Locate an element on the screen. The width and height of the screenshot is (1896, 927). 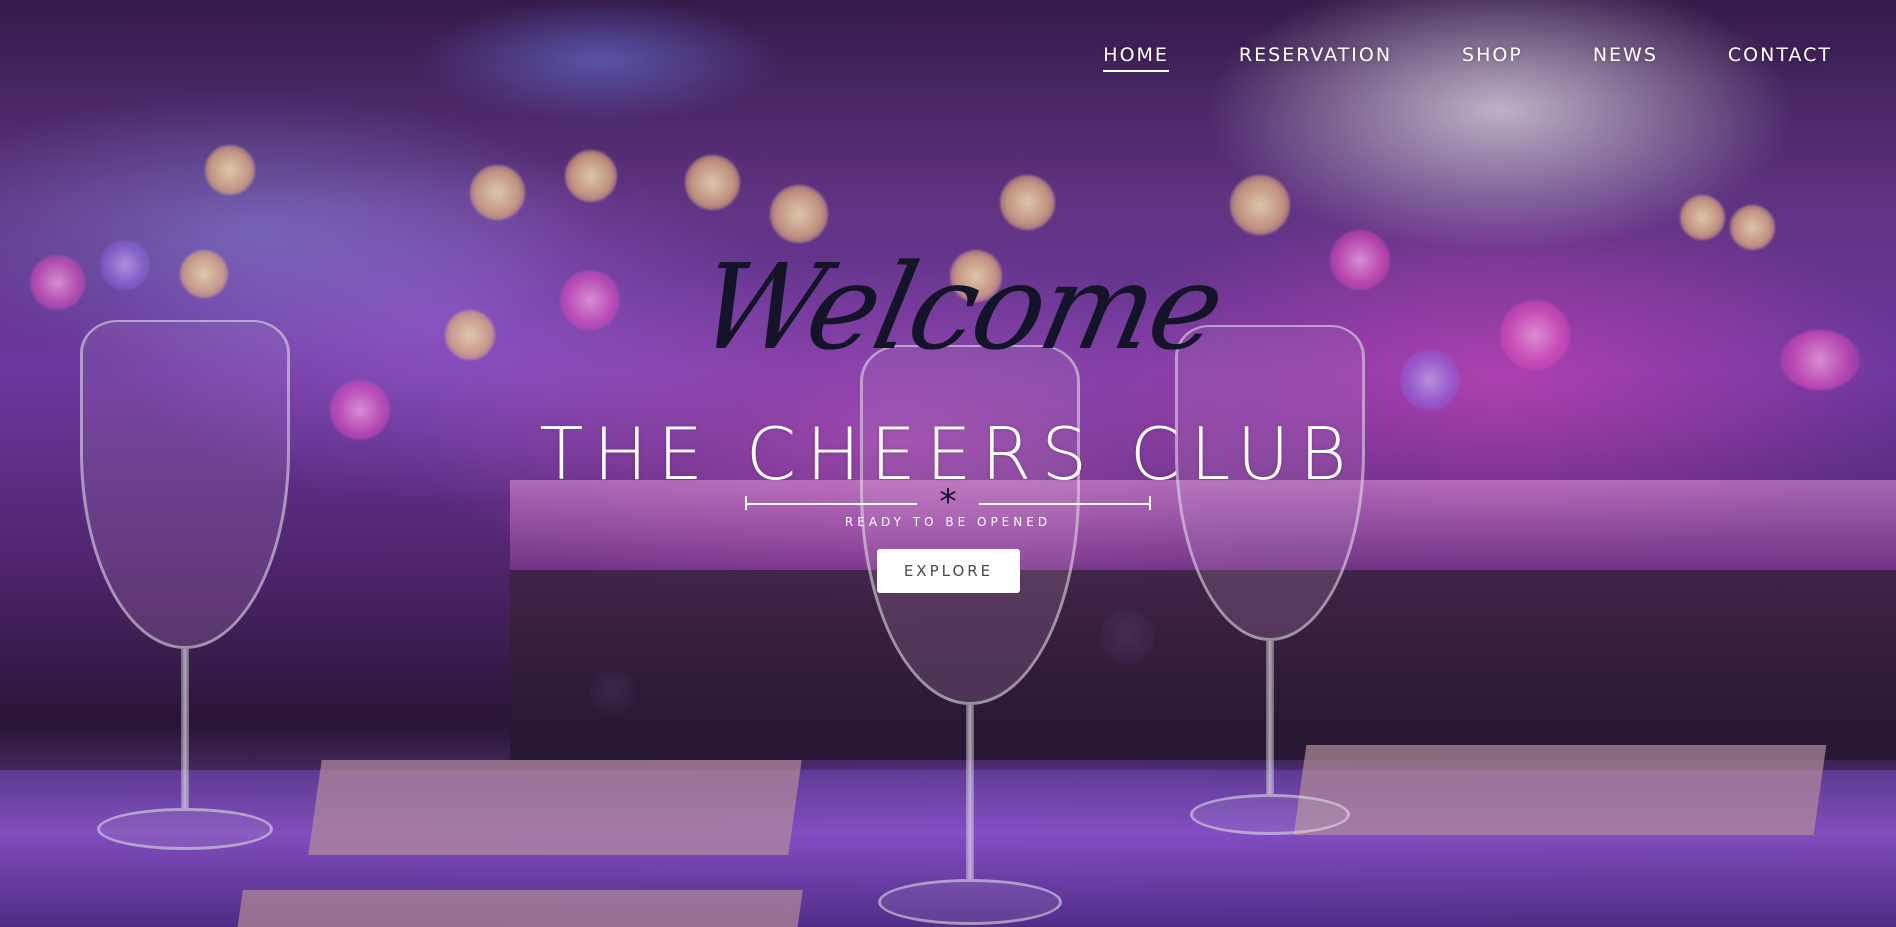
explore-button: EXPLORE is located at coordinates (948, 571).